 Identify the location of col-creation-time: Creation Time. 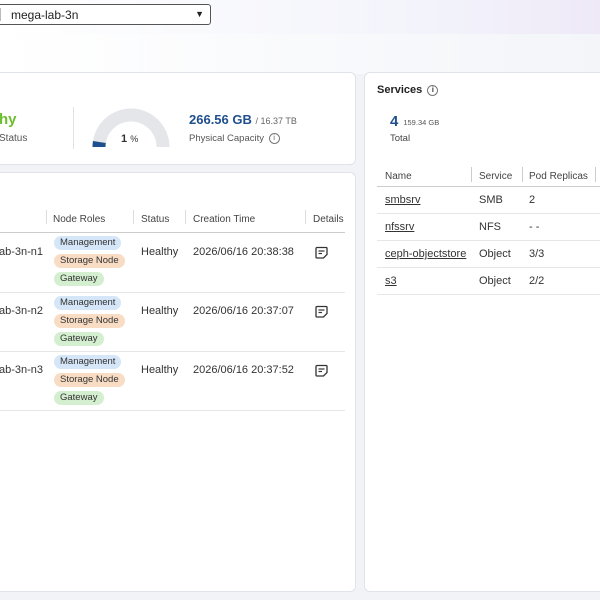
(224, 219).